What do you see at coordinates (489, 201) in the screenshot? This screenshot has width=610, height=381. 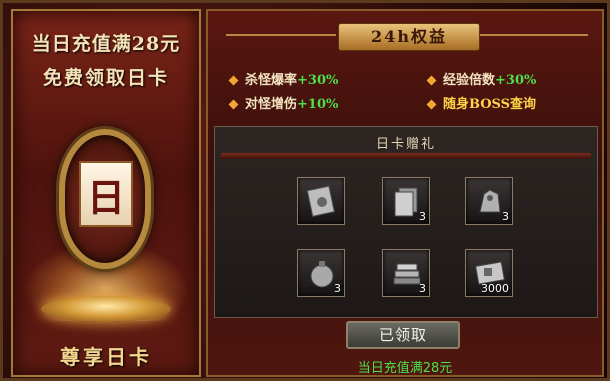 I see `gift-slot-3: 3` at bounding box center [489, 201].